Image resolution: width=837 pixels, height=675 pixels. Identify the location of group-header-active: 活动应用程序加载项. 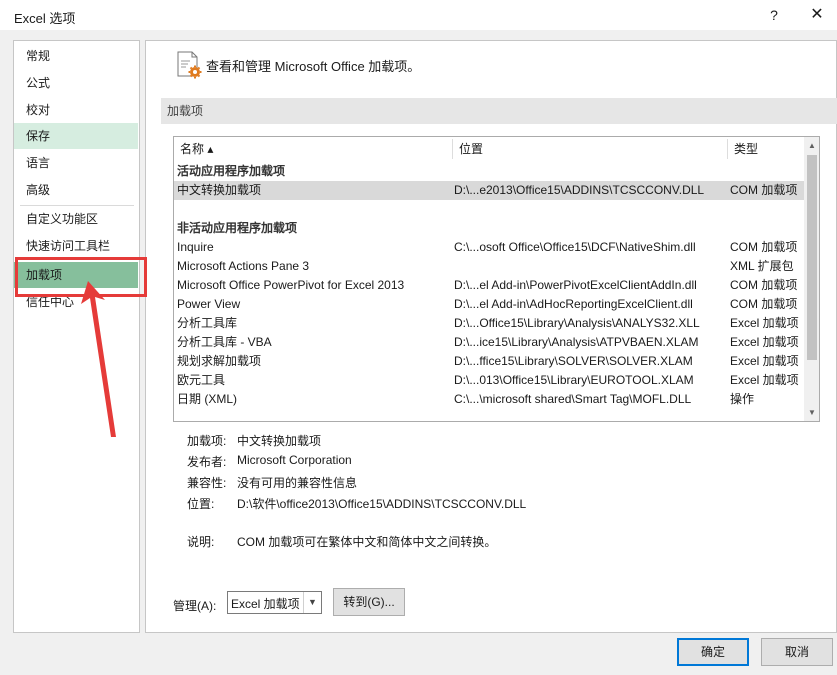
(489, 171).